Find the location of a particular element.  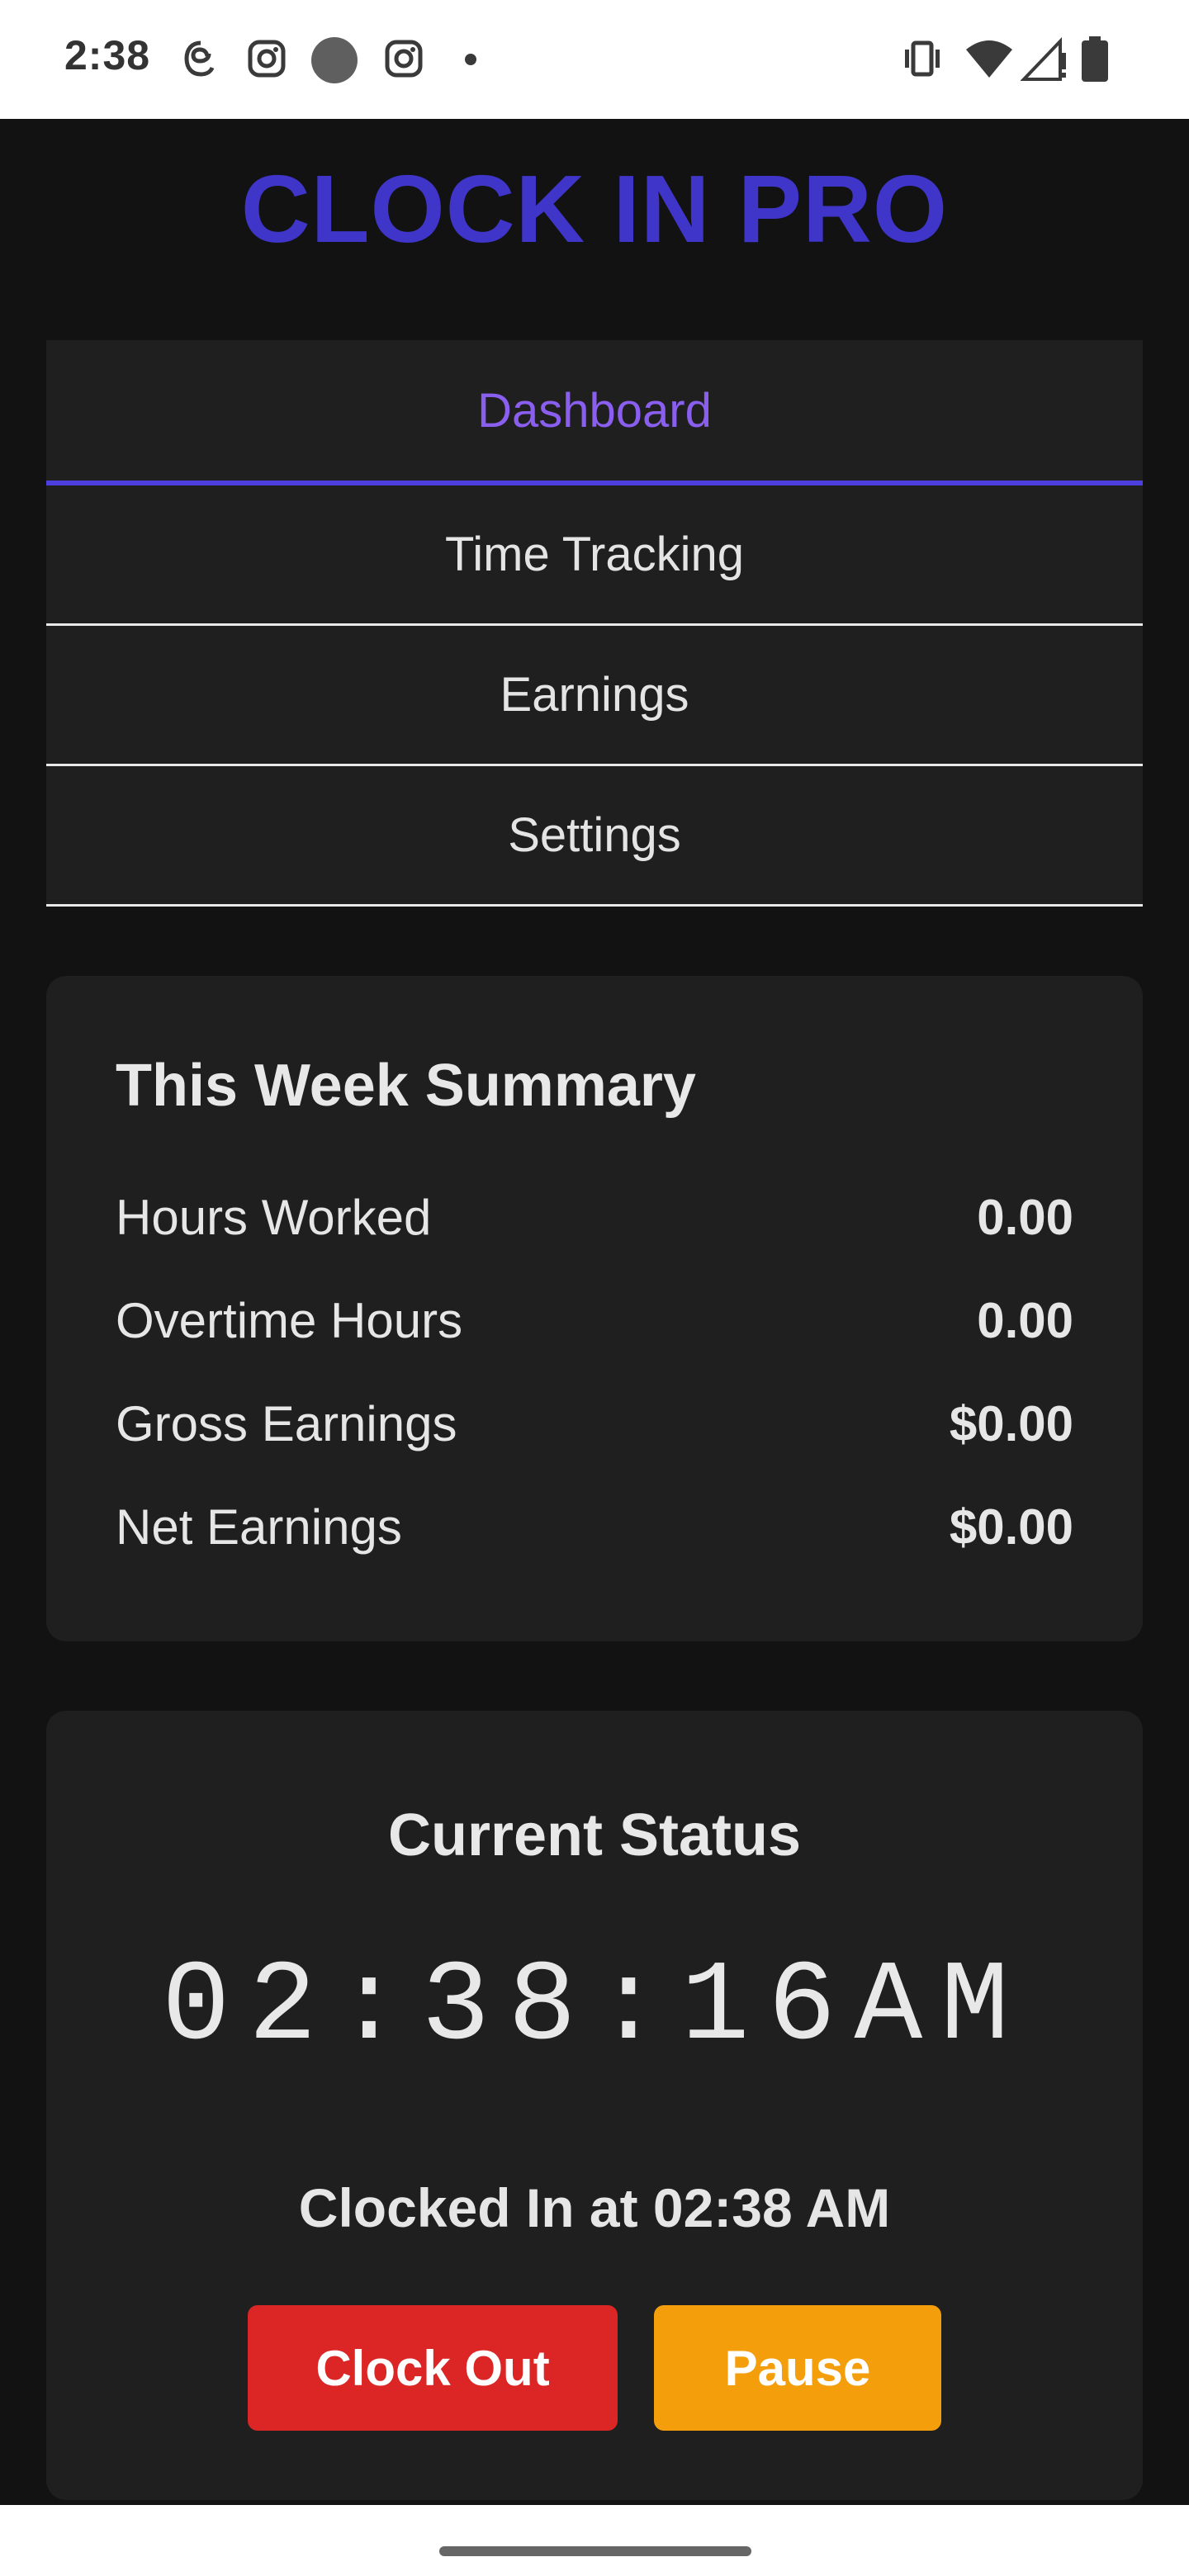

clock-out-button: Clock Out is located at coordinates (433, 2368).